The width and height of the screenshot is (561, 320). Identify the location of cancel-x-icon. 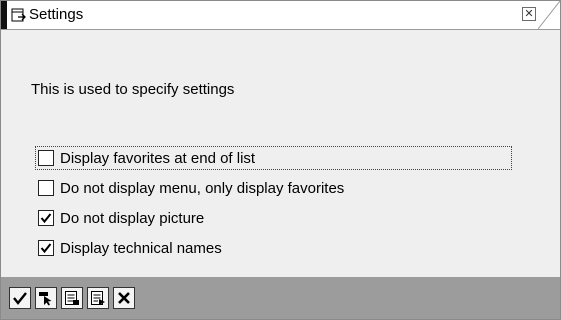
(124, 298).